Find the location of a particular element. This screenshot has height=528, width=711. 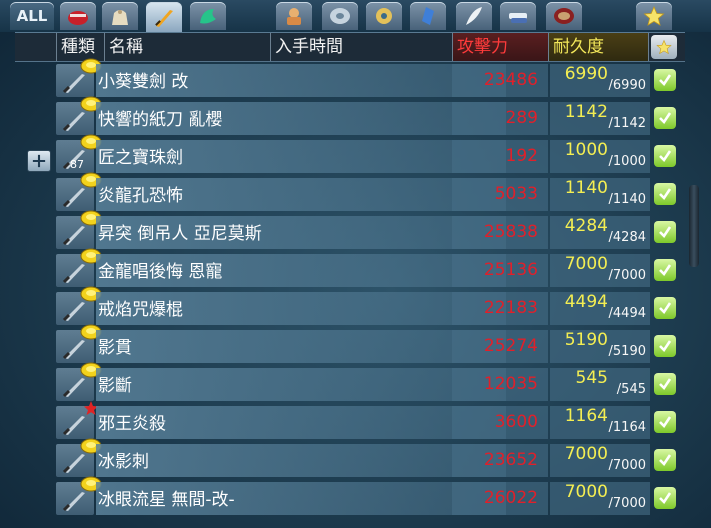

item-durability: 1164/1164 is located at coordinates (600, 422).